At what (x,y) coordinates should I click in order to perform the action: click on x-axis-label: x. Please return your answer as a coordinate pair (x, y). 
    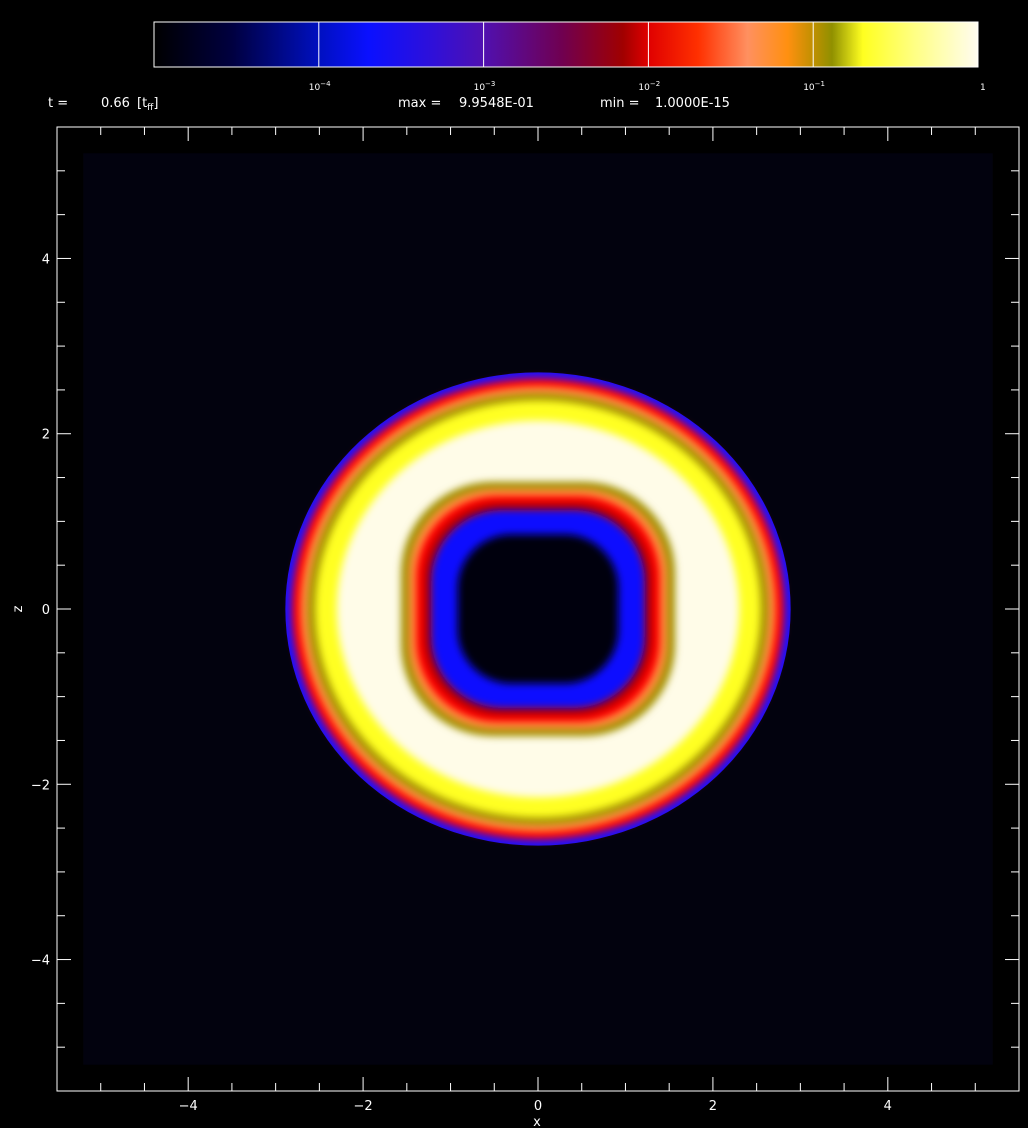
    Looking at the image, I should click on (537, 1121).